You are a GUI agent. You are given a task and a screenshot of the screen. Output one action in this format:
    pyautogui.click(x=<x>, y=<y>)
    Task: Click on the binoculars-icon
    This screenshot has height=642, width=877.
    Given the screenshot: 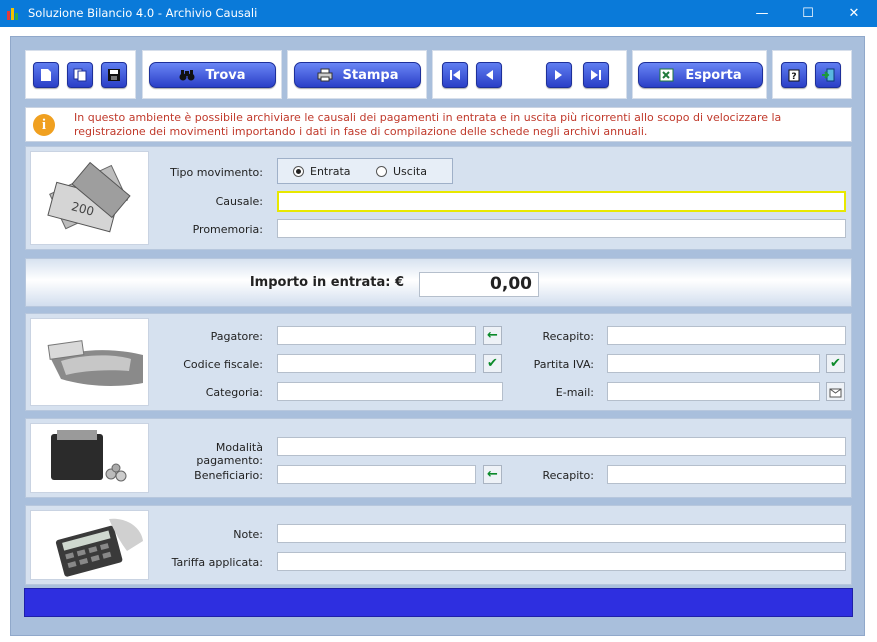 What is the action you would take?
    pyautogui.click(x=187, y=75)
    